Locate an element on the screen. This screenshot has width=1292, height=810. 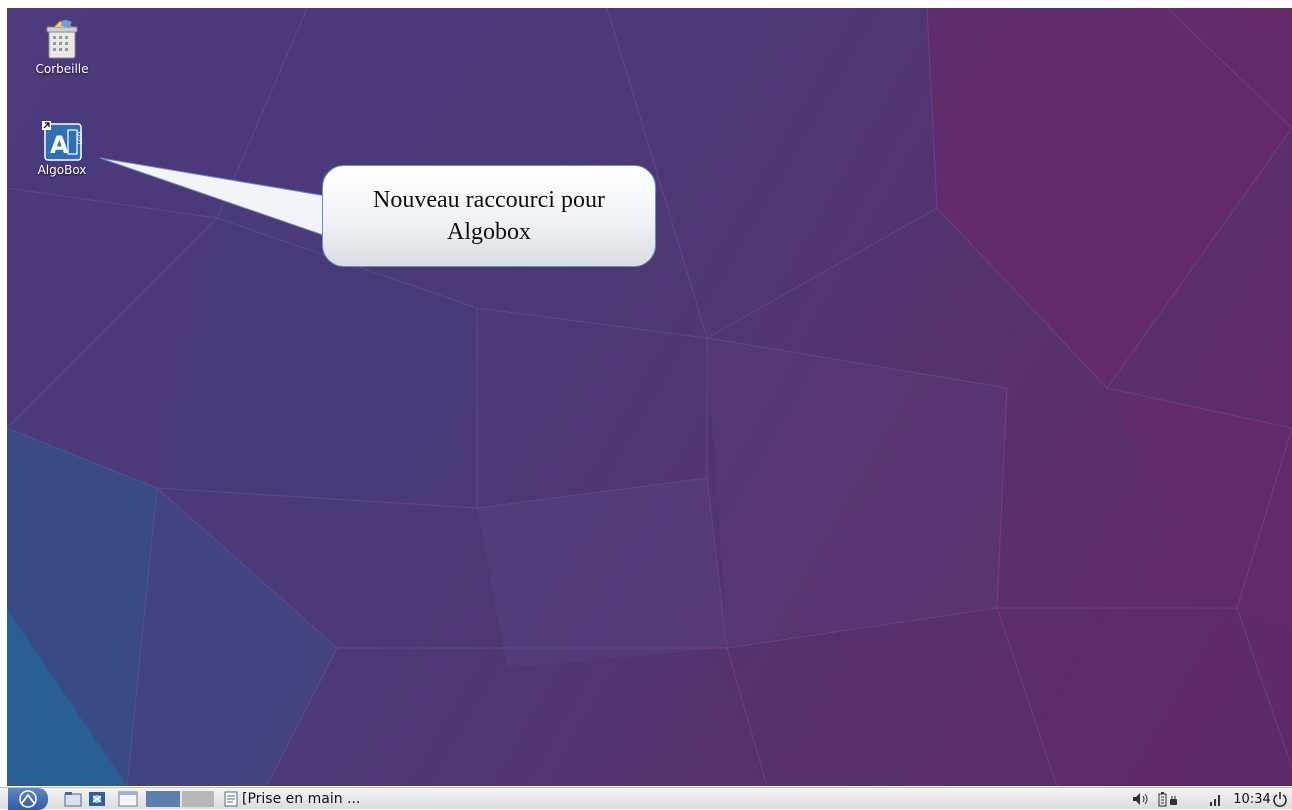
browser-launcher is located at coordinates (97, 799).